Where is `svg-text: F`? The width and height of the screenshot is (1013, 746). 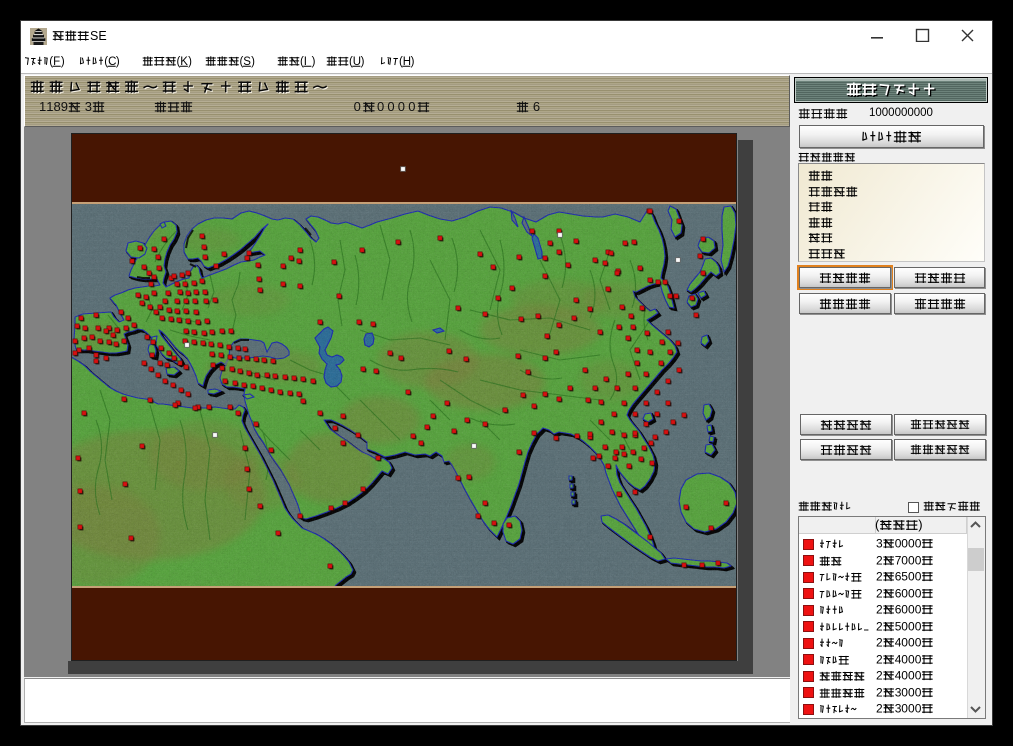 svg-text: F is located at coordinates (56, 62).